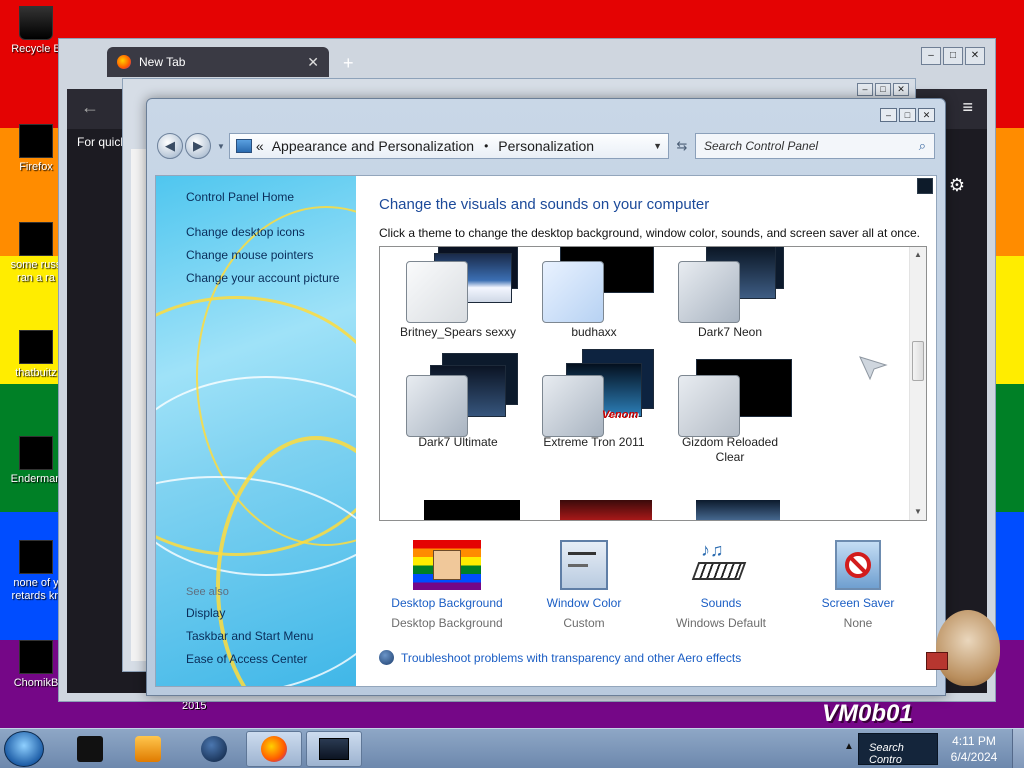  Describe the element at coordinates (858, 565) in the screenshot. I see `screen-saver-icon` at that location.